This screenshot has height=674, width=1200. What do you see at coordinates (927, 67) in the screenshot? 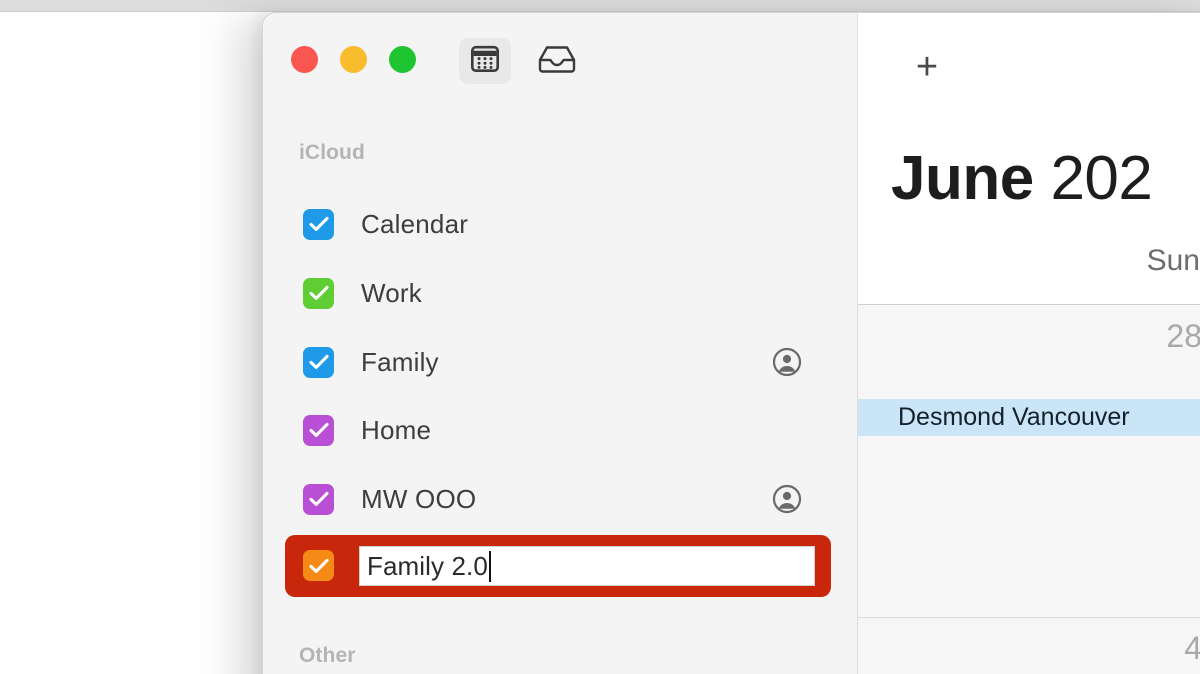
I see `add-event-button: +` at bounding box center [927, 67].